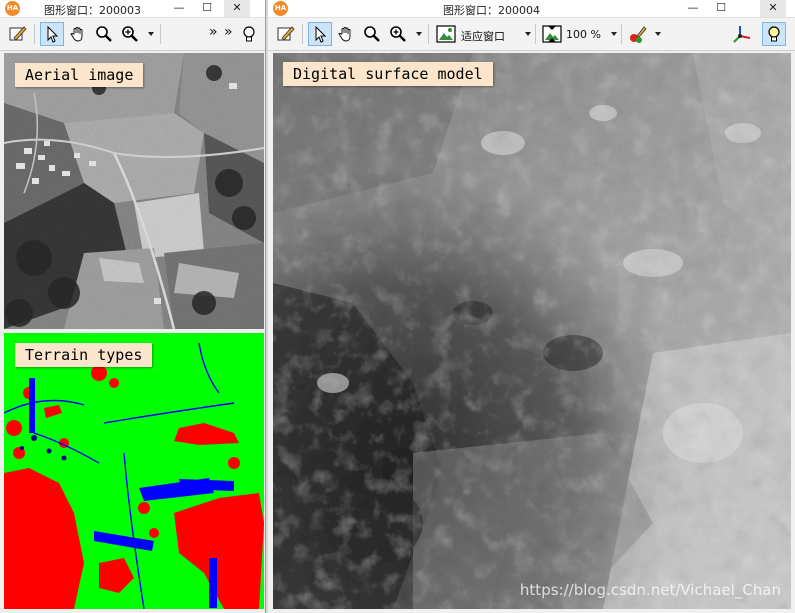 This screenshot has height=613, width=795. I want to click on paint-color-dropdown-arrow-icon, so click(658, 34).